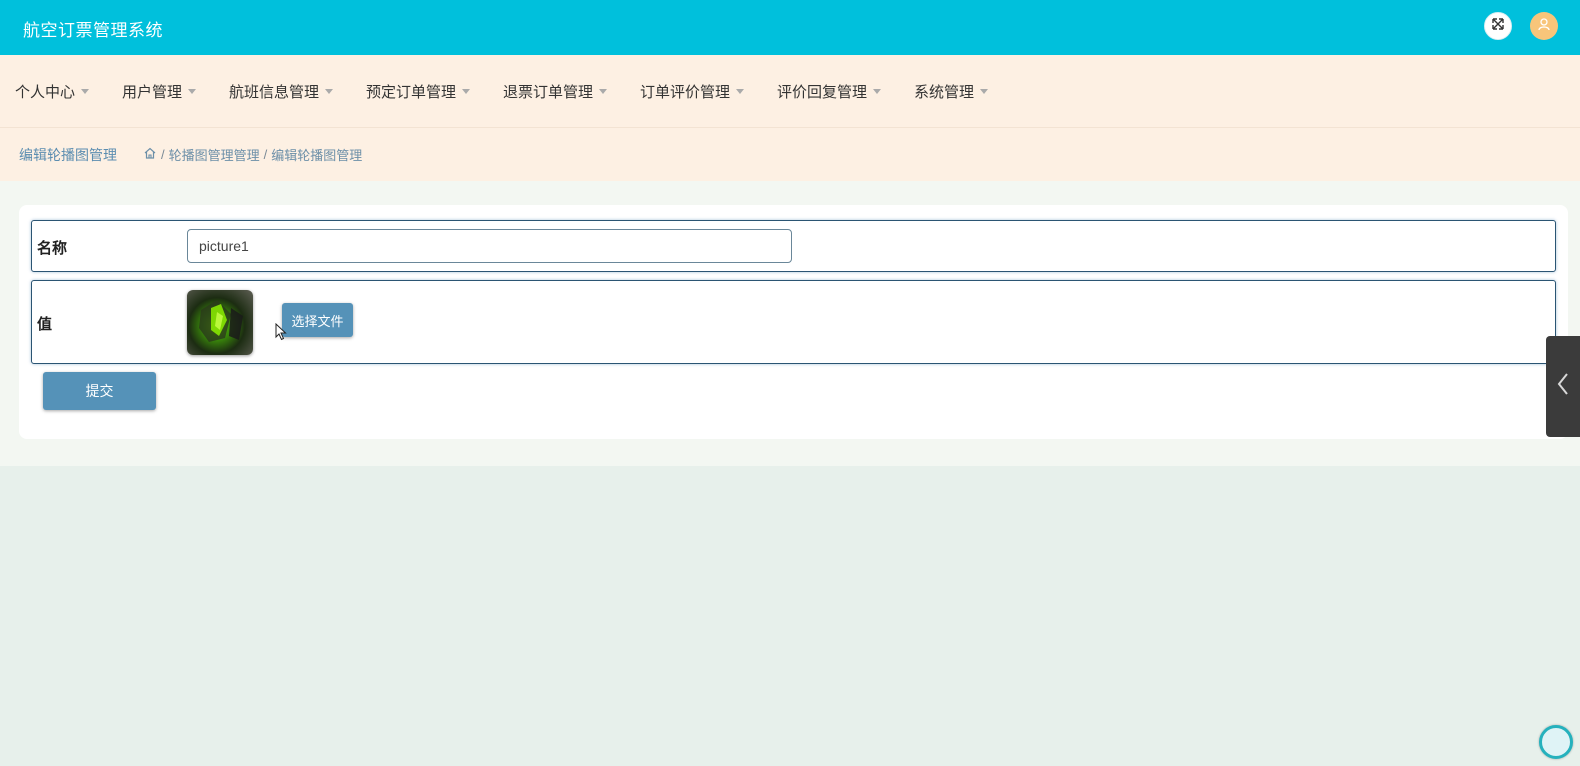  What do you see at coordinates (790, 27) in the screenshot?
I see `top-header: 航空订票管理系统` at bounding box center [790, 27].